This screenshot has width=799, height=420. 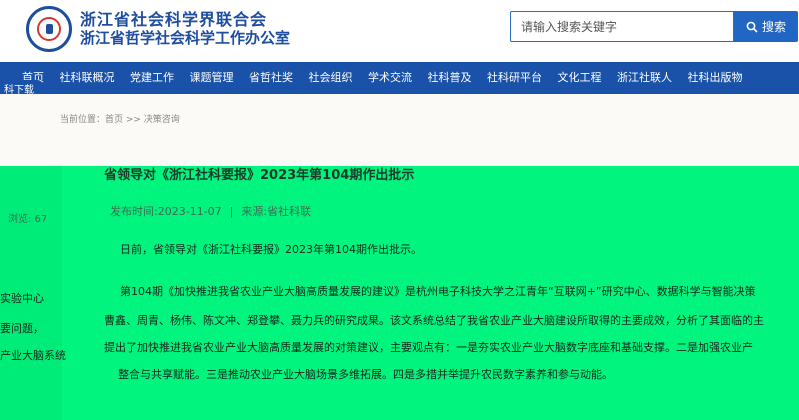 I want to click on nav-item-popularization: 社科普及, so click(x=450, y=77).